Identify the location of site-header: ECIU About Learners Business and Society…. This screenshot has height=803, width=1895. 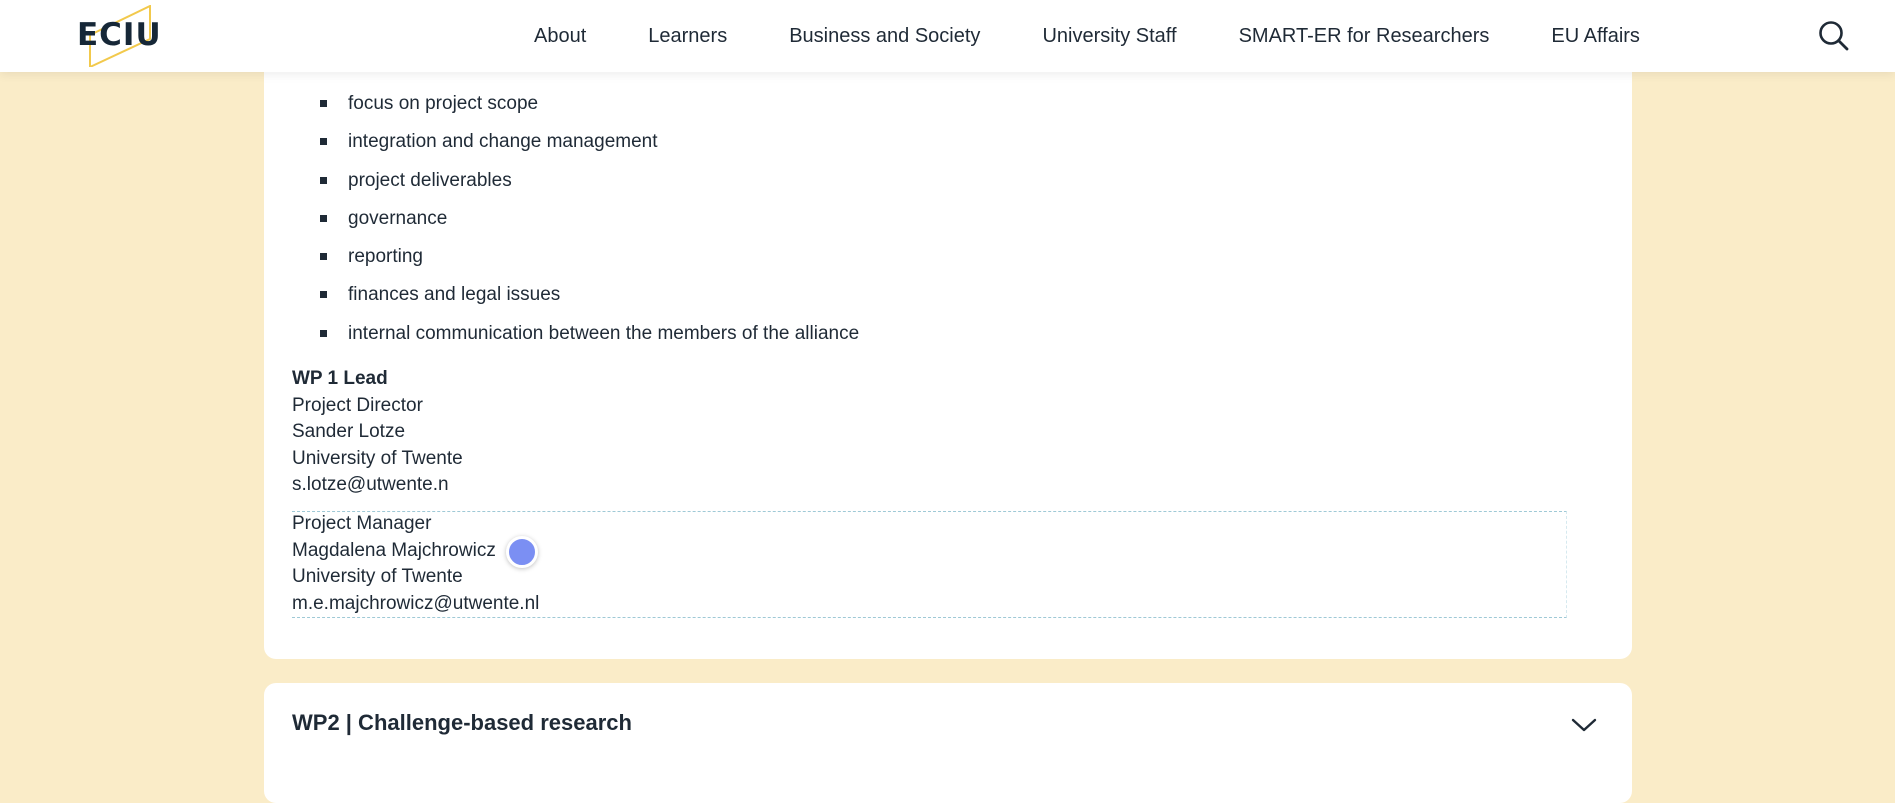
(947, 36).